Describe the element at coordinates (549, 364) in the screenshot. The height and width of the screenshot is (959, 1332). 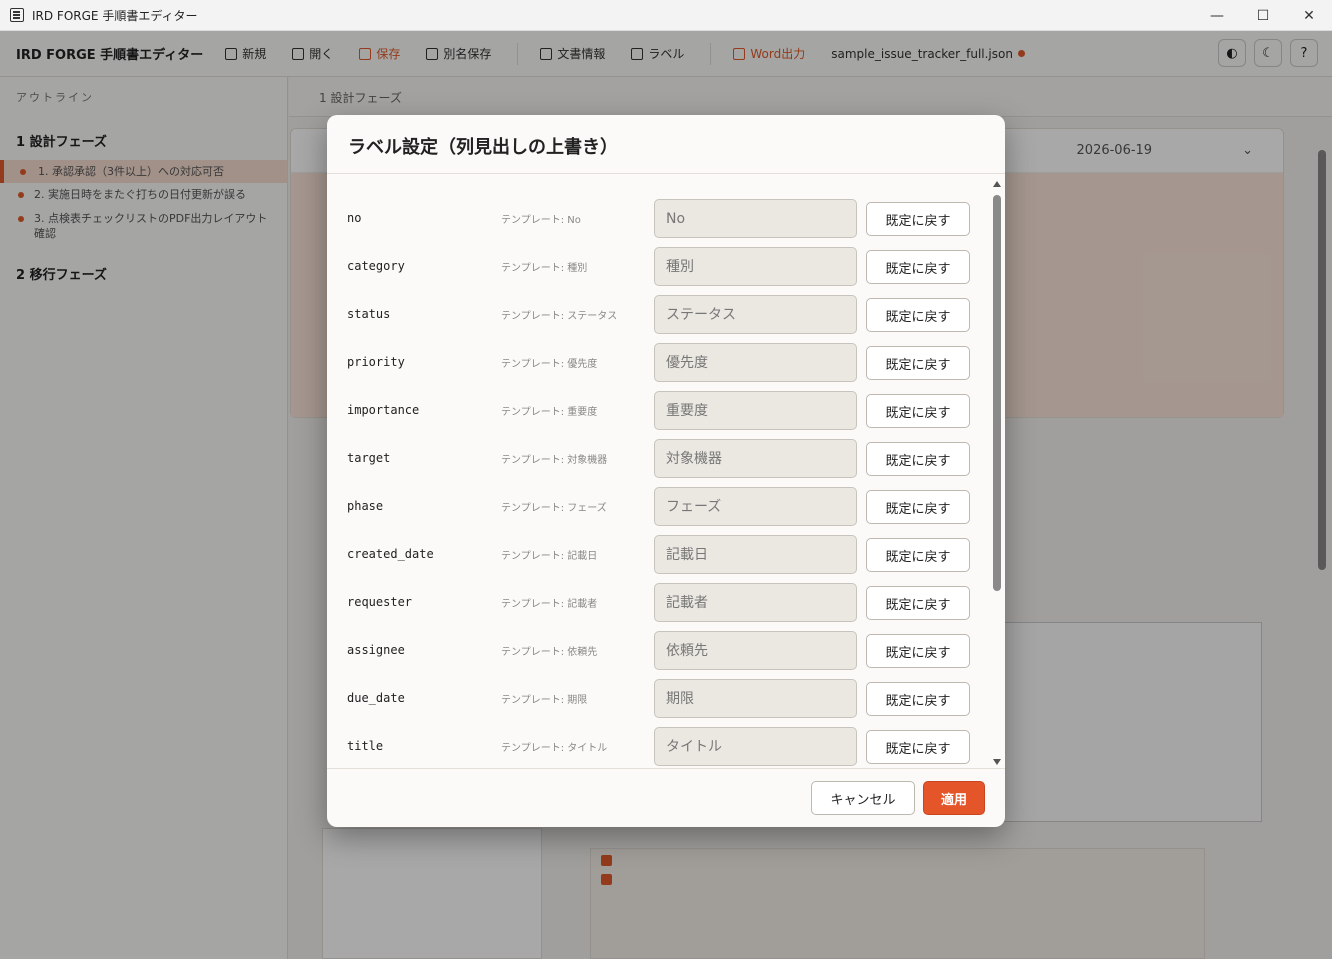
I see `template-hint: テンプレート: 優先度` at that location.